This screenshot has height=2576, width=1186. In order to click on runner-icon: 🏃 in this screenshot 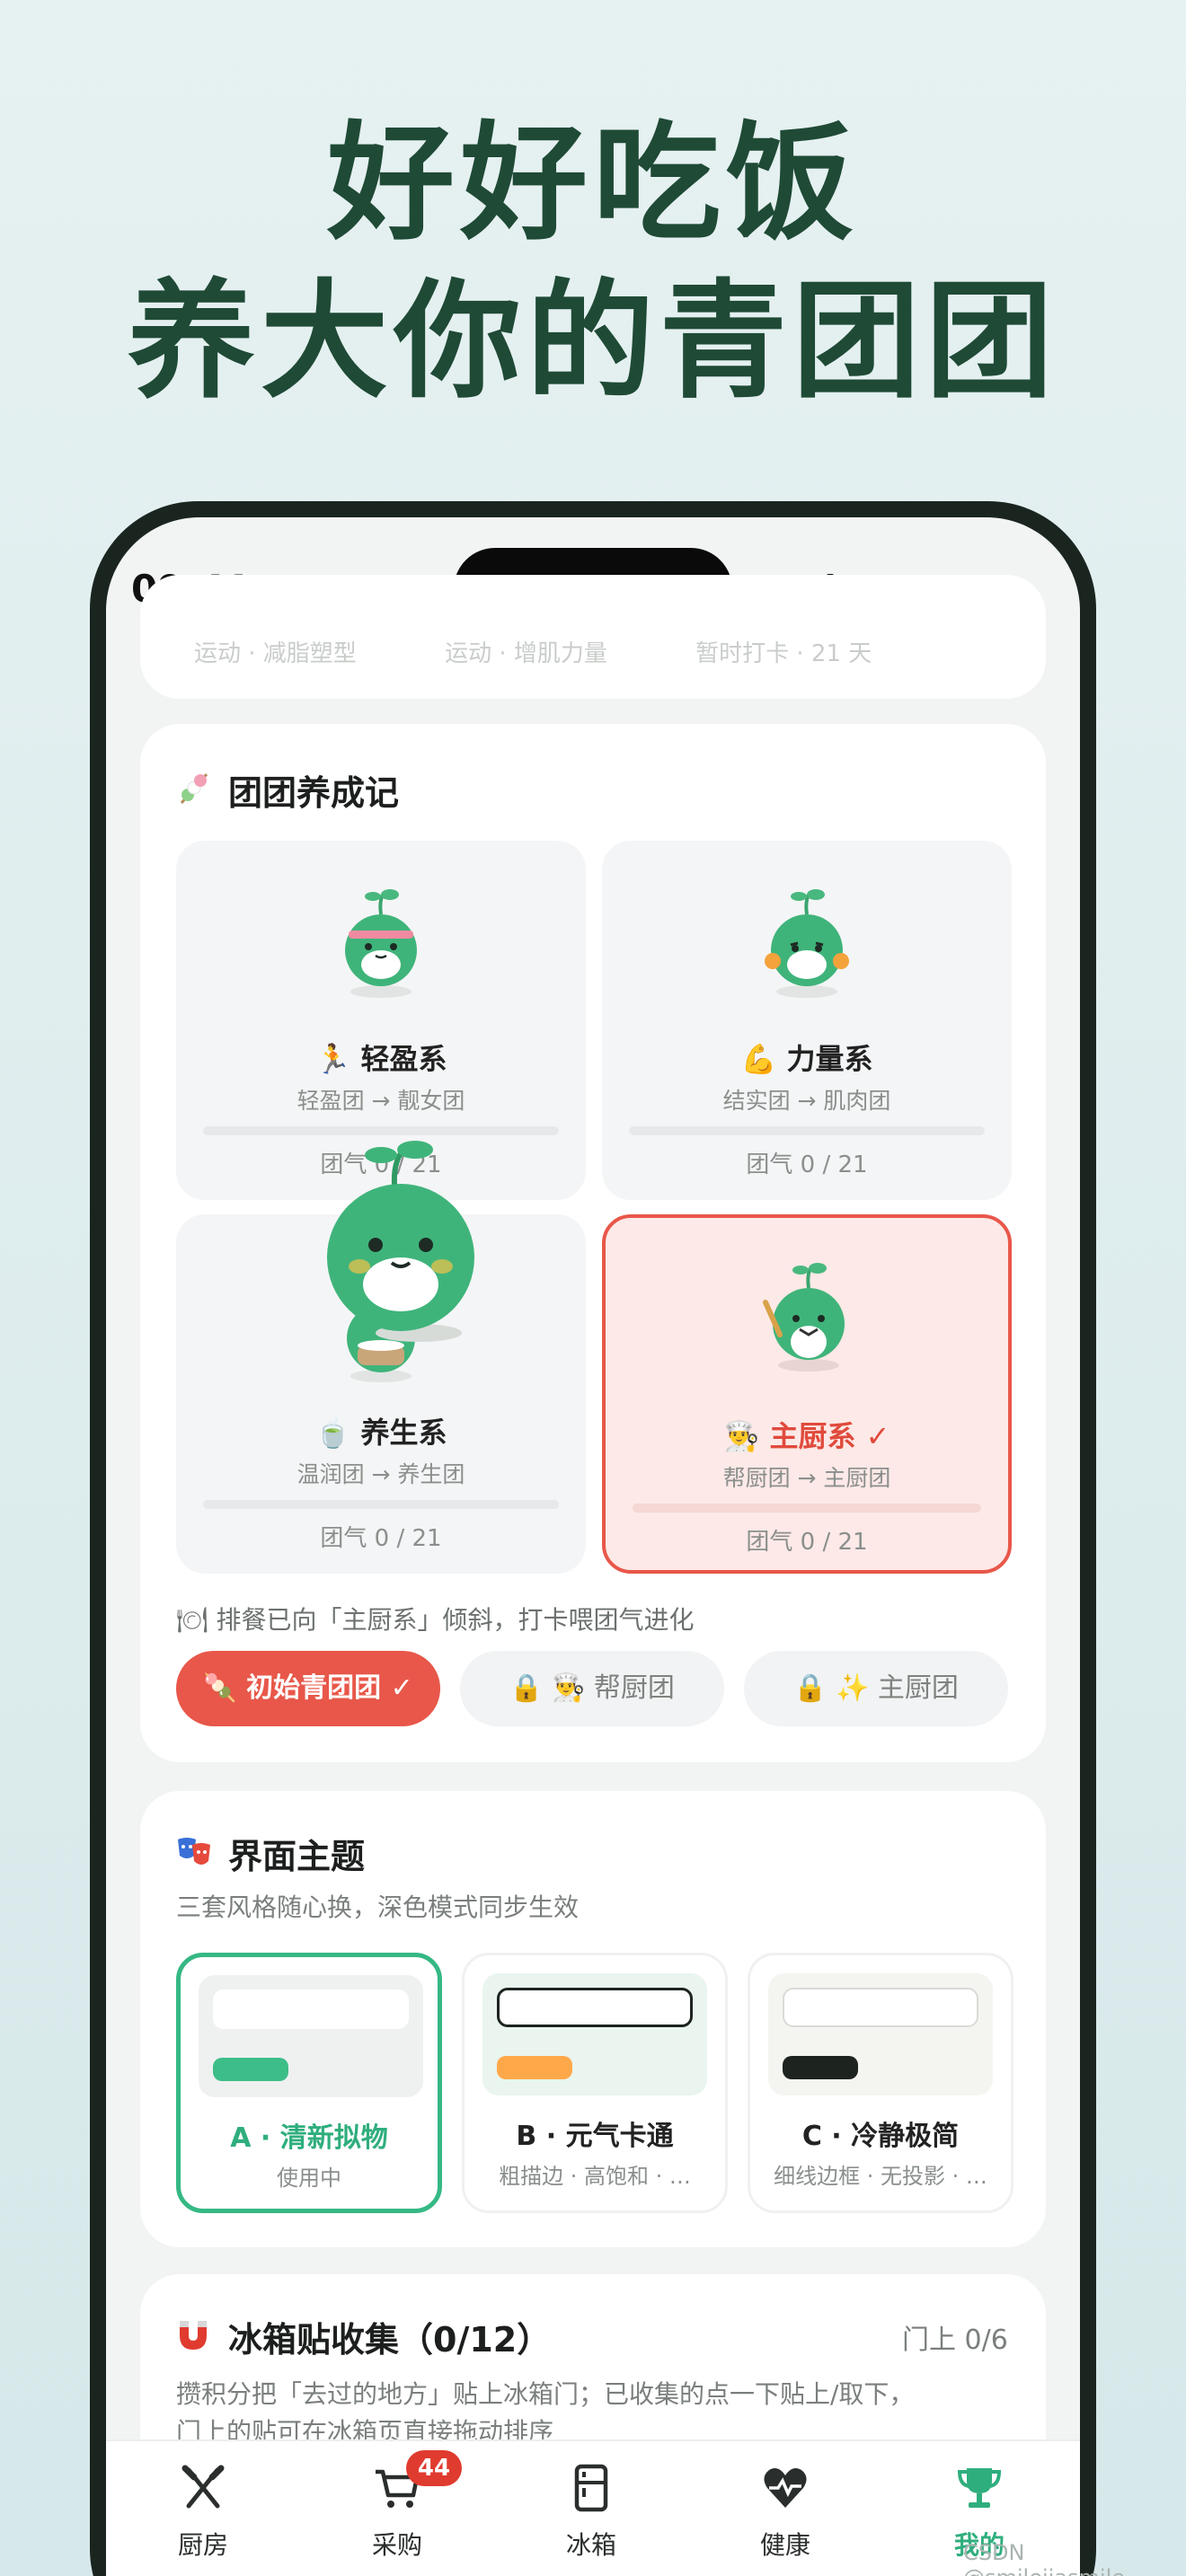, I will do `click(332, 1059)`.